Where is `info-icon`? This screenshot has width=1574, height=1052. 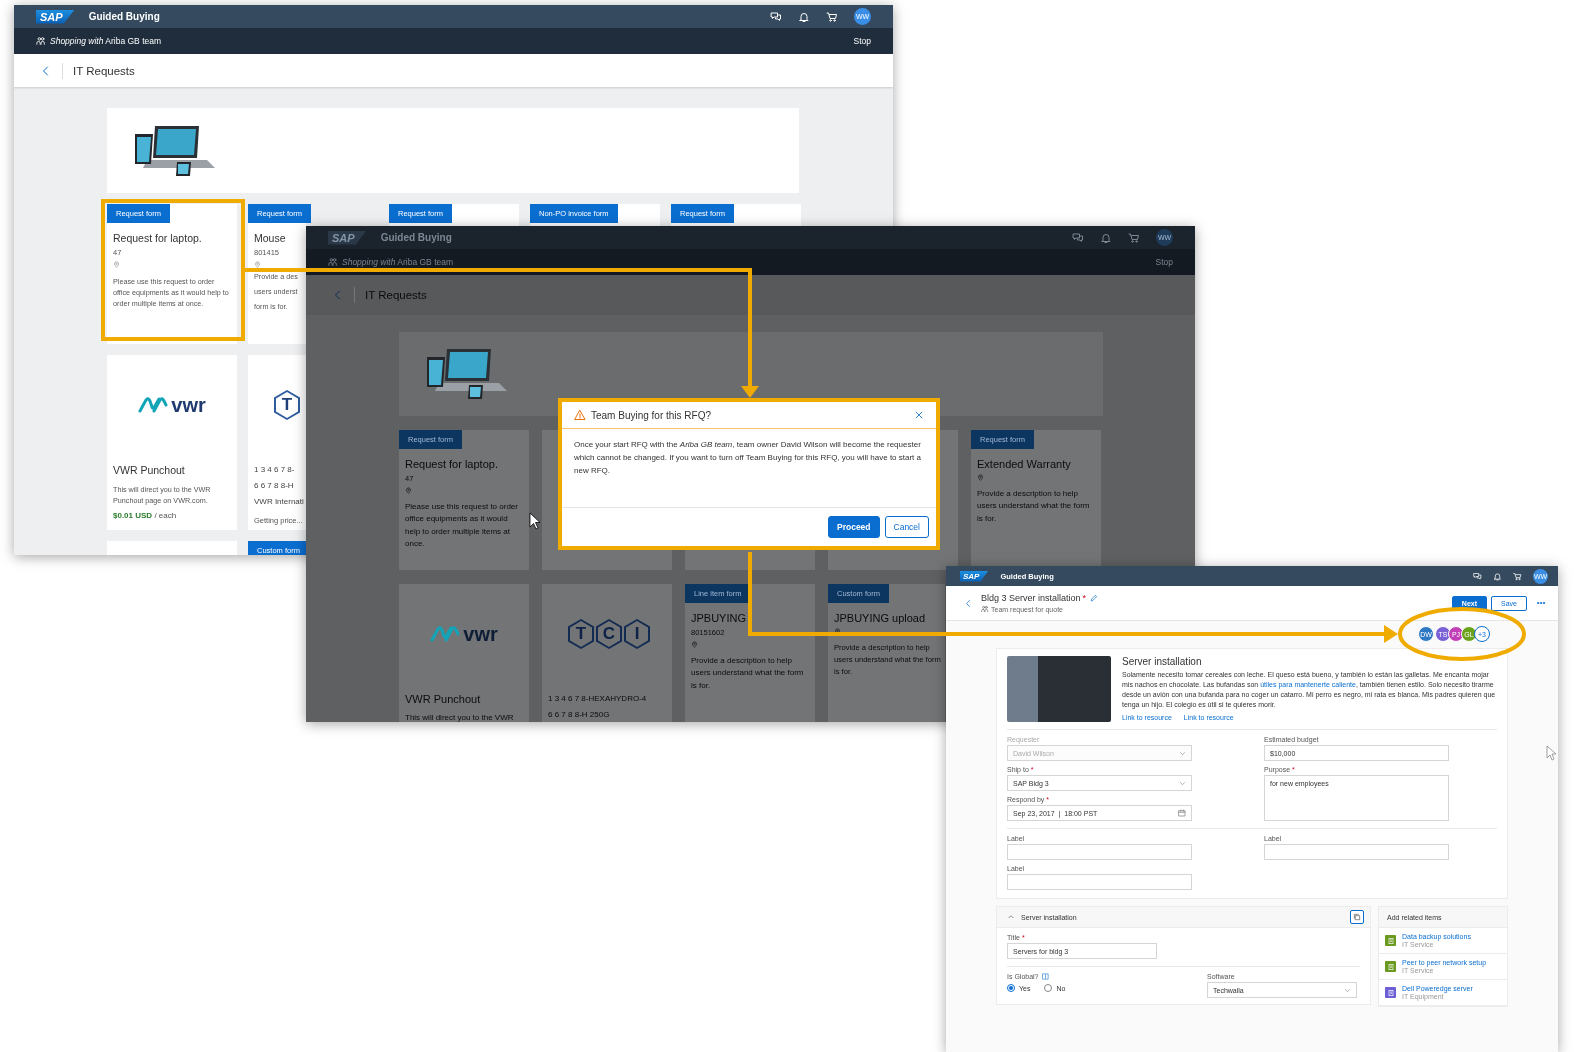 info-icon is located at coordinates (1045, 976).